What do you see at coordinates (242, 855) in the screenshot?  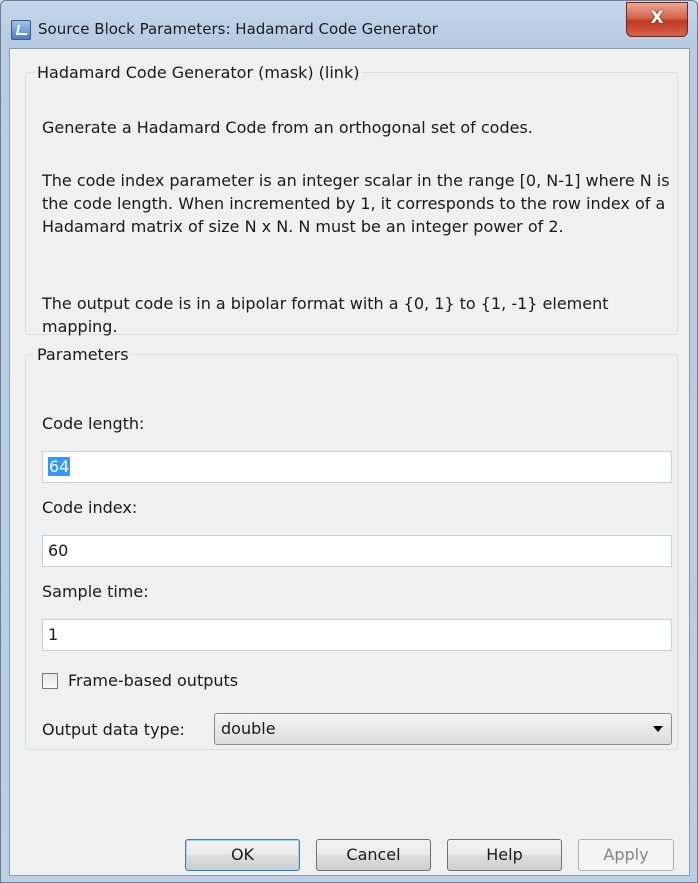 I see `ok-button: OK` at bounding box center [242, 855].